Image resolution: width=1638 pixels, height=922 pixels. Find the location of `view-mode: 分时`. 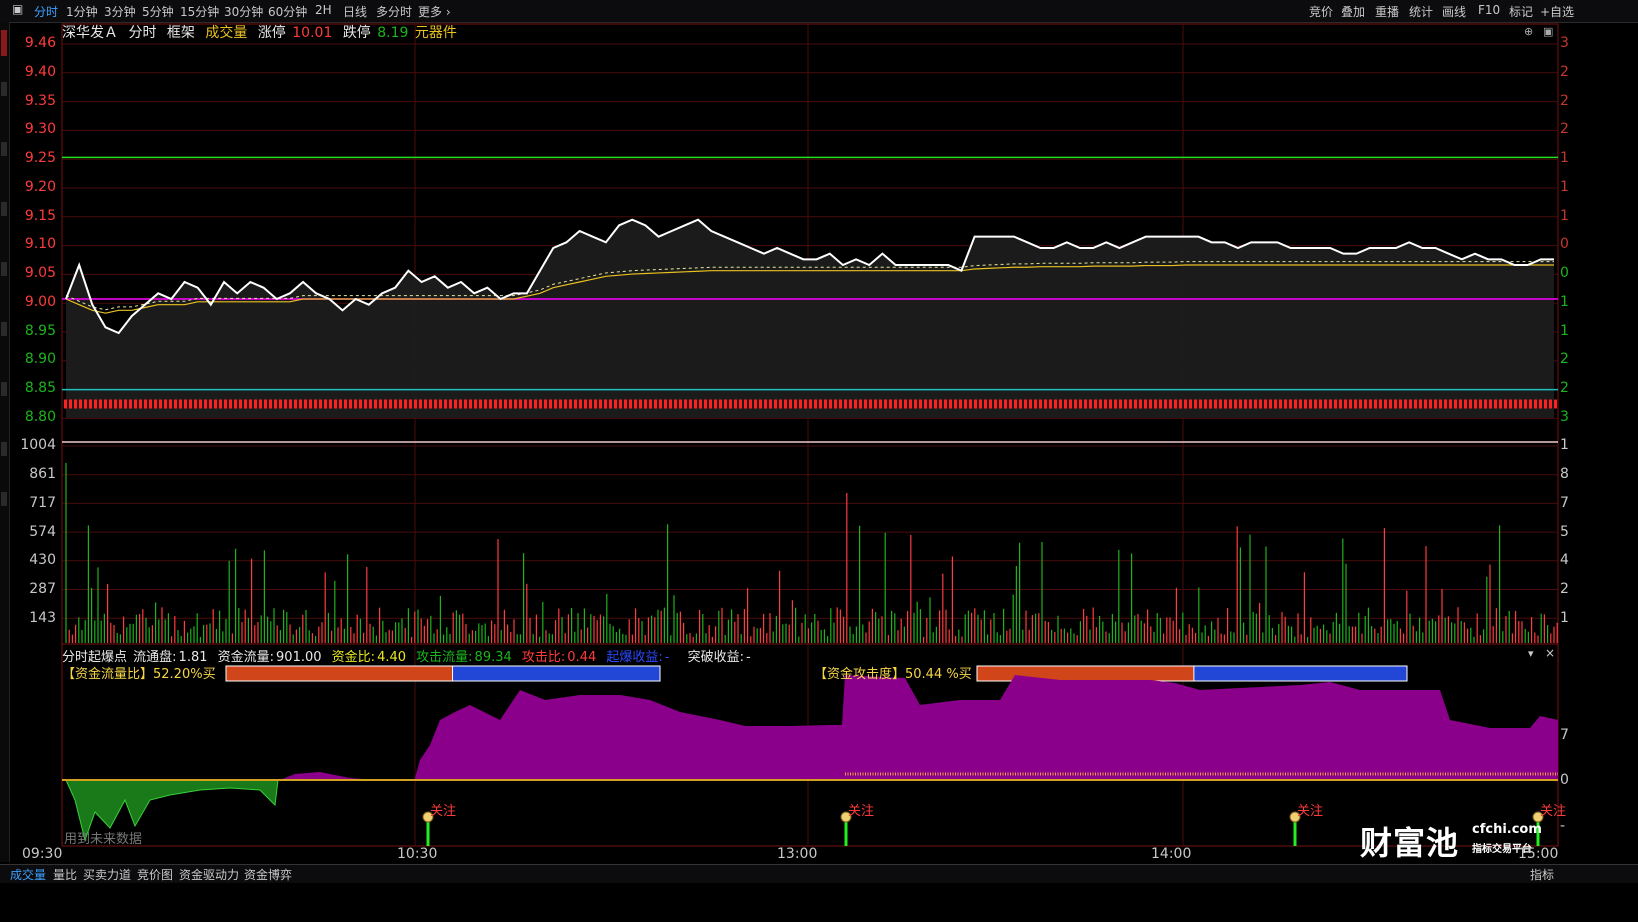

view-mode: 分时 is located at coordinates (142, 33).